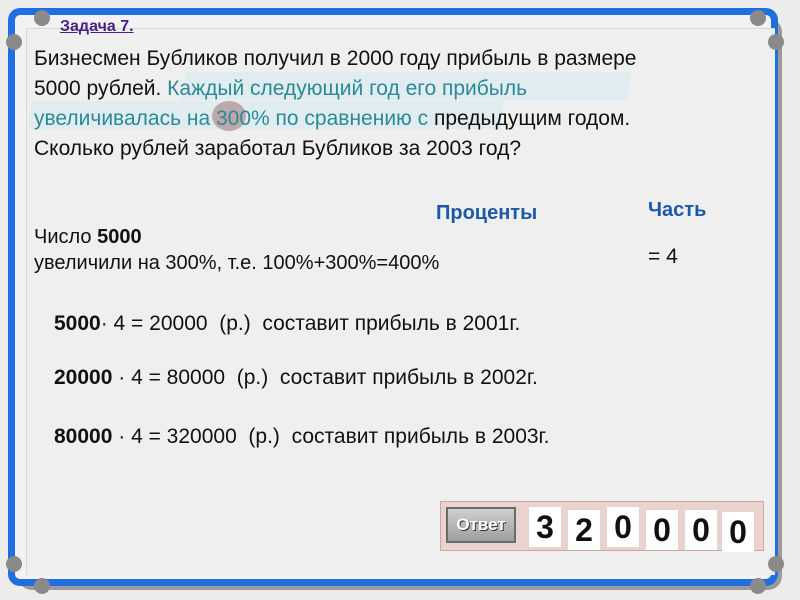 This screenshot has width=800, height=600. Describe the element at coordinates (663, 256) in the screenshot. I see `part-value: = 4` at that location.